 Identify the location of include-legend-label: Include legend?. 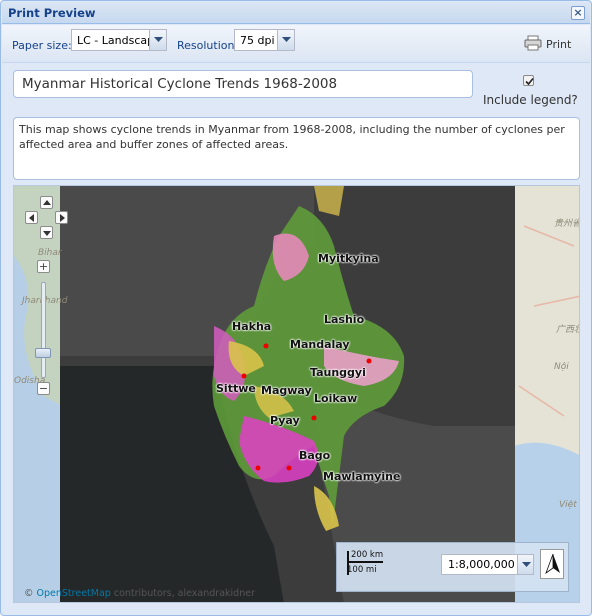
(530, 100).